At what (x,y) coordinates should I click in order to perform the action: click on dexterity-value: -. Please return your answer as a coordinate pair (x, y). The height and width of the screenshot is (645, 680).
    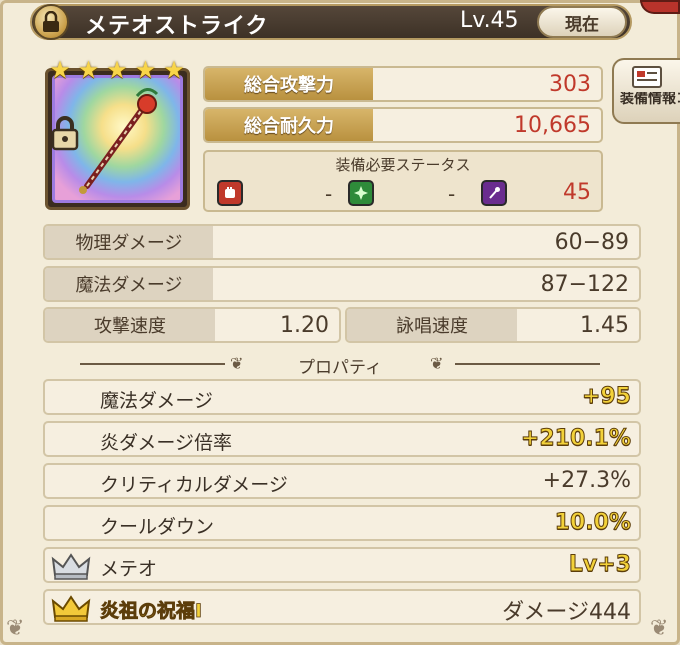
    Looking at the image, I should click on (452, 194).